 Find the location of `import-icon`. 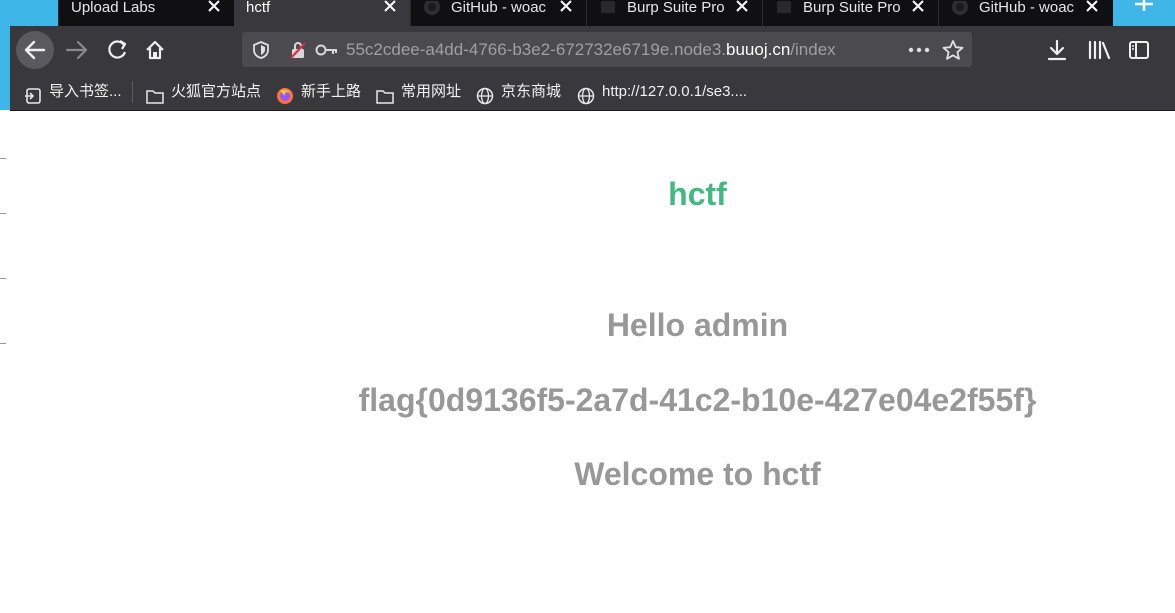

import-icon is located at coordinates (33, 93).